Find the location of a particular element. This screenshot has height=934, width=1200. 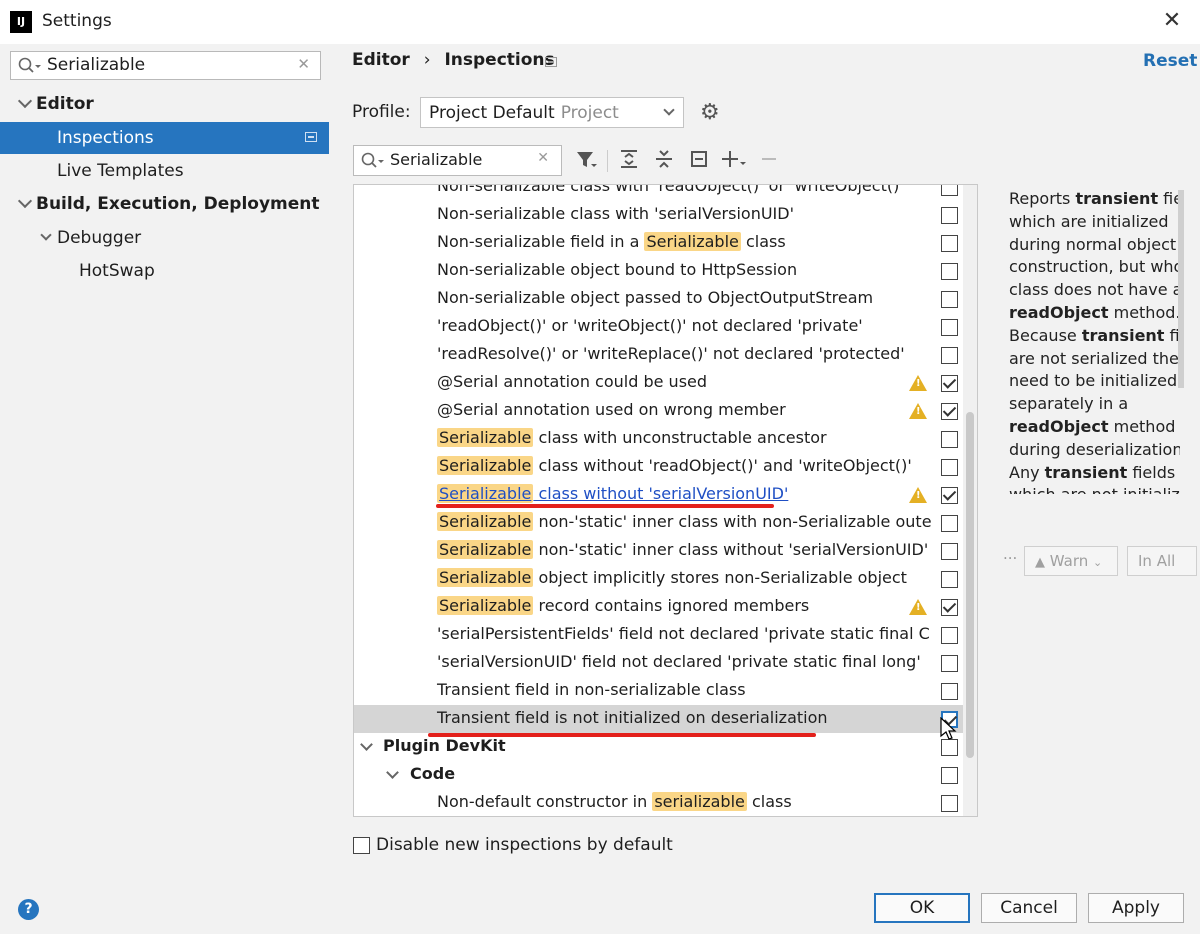

description-text: fiel is located at coordinates (1171, 198).